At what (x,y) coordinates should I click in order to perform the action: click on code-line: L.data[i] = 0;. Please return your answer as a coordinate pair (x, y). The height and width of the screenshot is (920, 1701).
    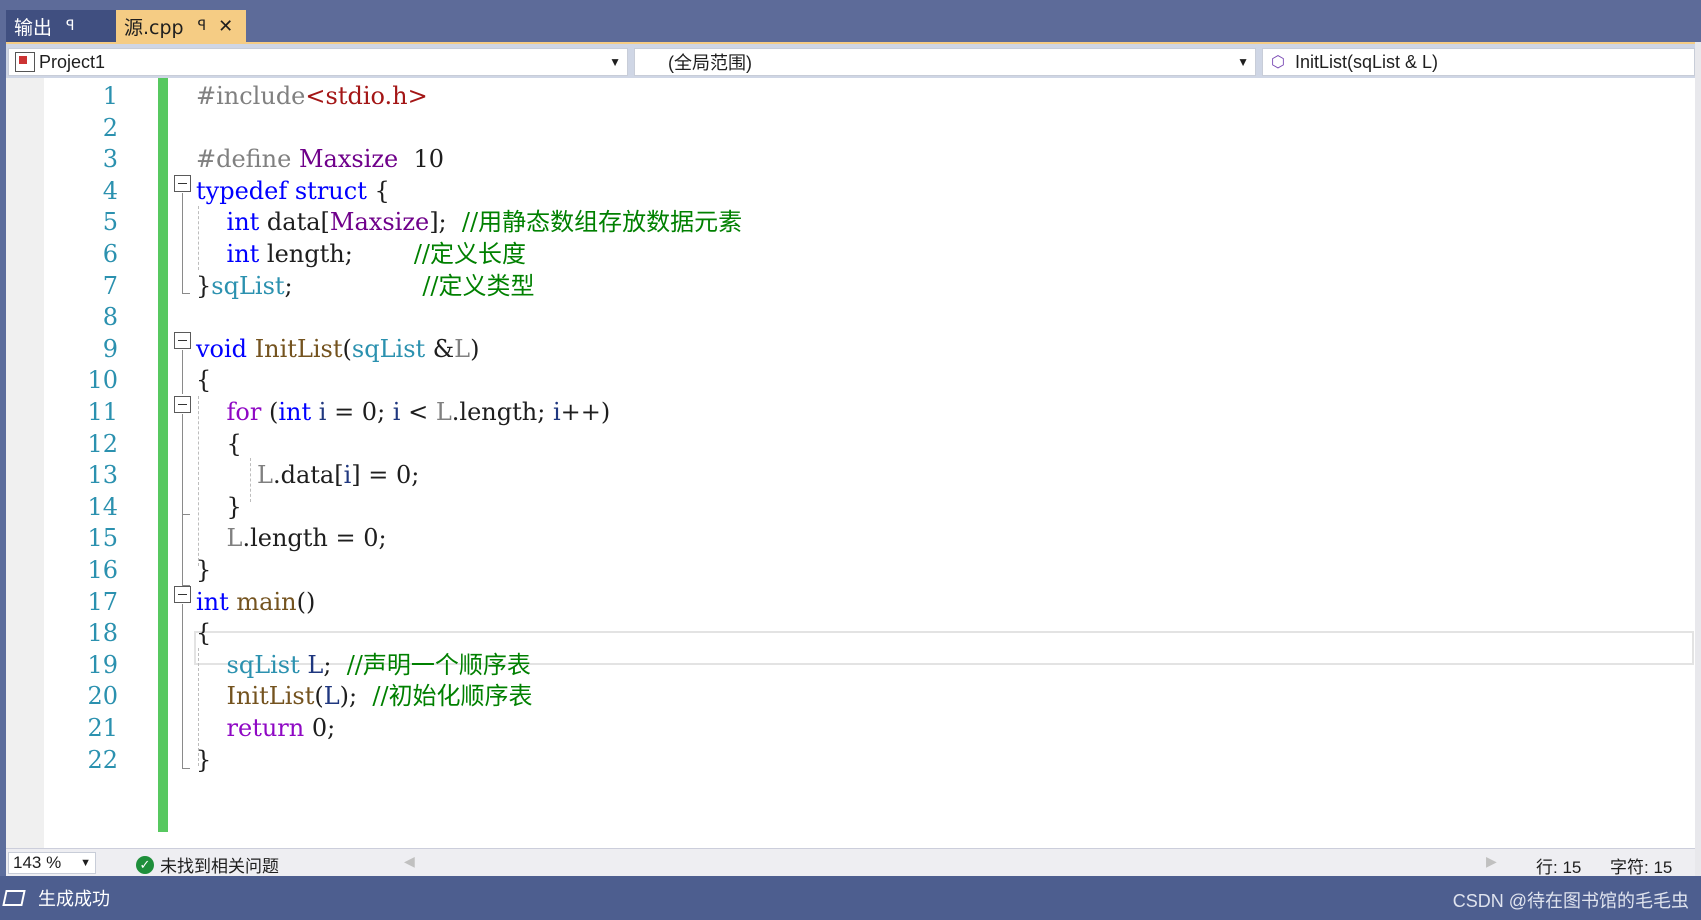
    Looking at the image, I should click on (307, 475).